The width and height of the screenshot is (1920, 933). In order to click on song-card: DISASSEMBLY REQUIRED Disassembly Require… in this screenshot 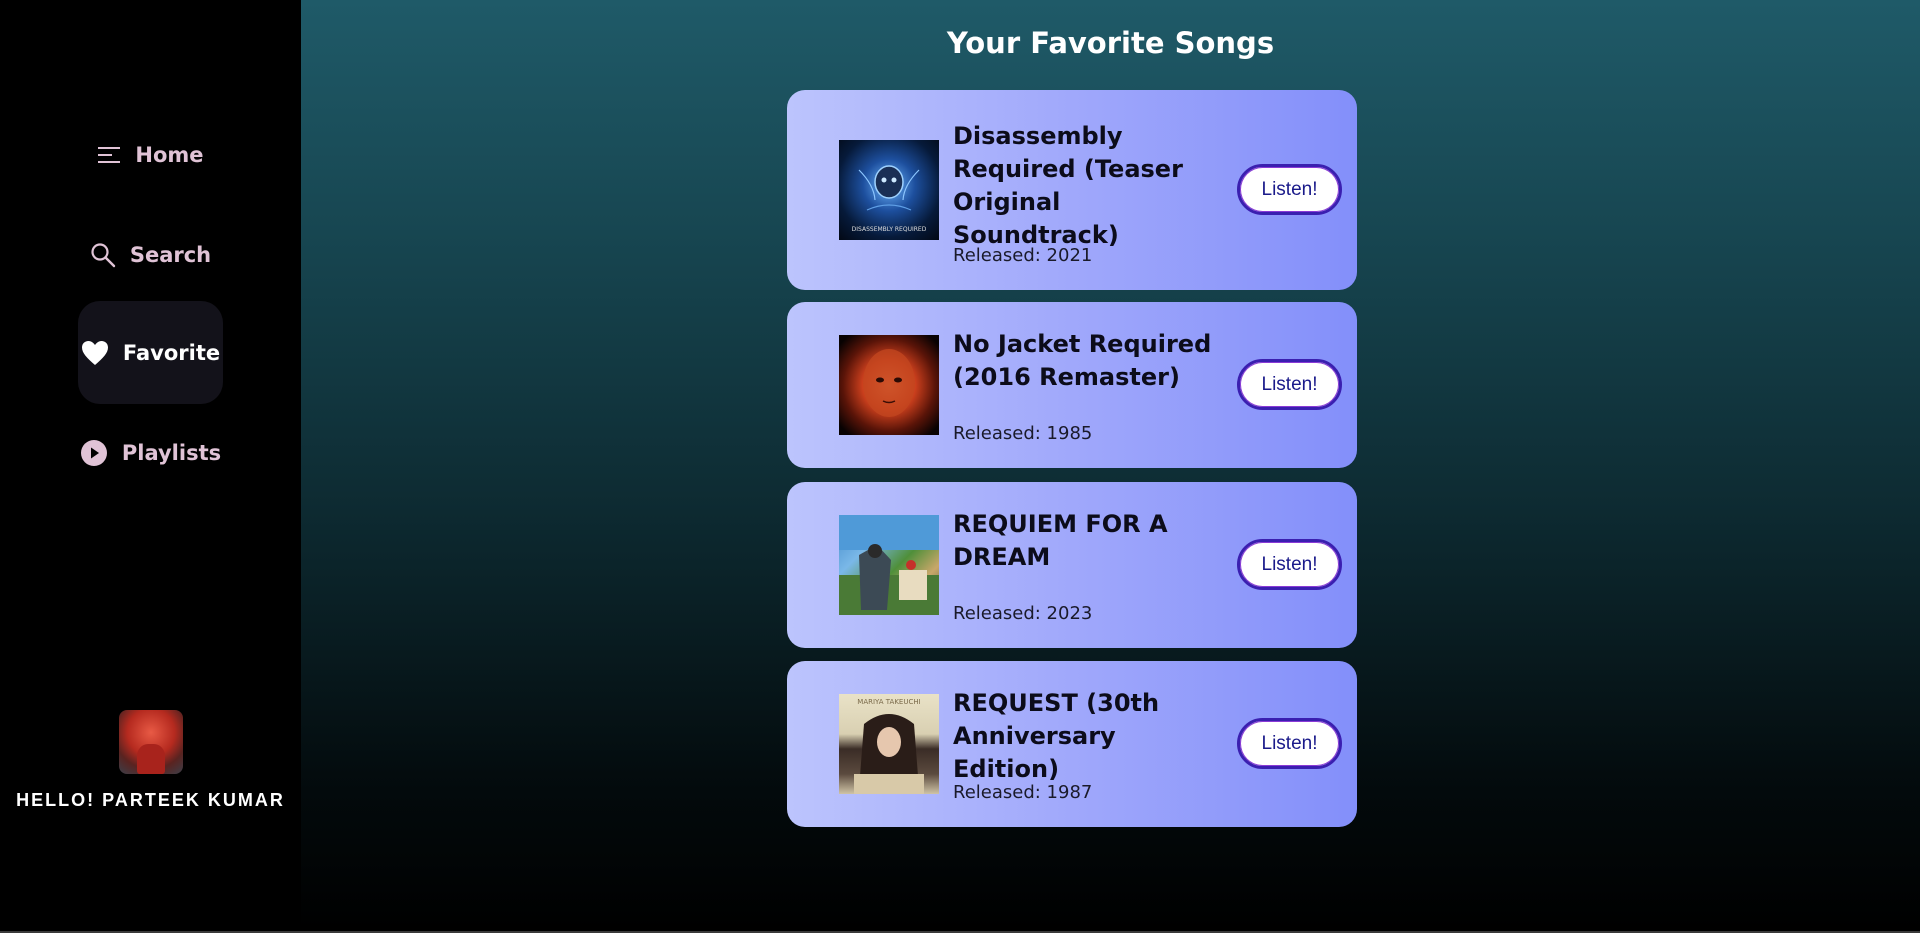, I will do `click(1072, 190)`.